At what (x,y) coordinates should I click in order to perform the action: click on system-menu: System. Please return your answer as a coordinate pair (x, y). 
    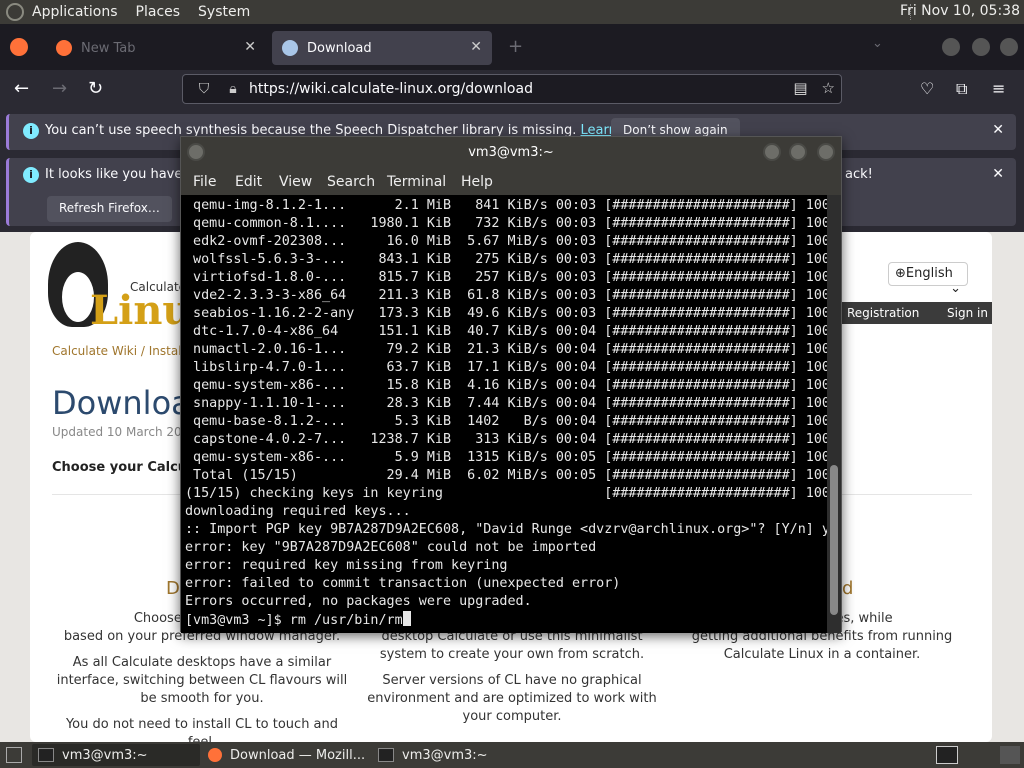
    Looking at the image, I should click on (224, 12).